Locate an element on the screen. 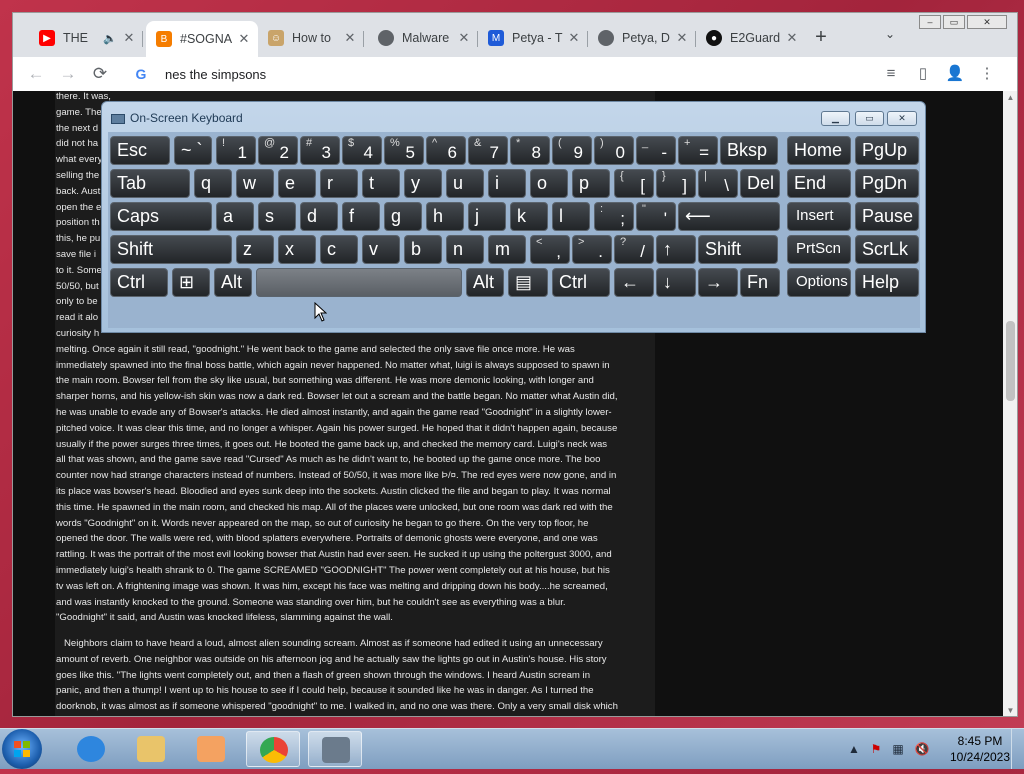  action-center-icon: ⚑ is located at coordinates (876, 749).